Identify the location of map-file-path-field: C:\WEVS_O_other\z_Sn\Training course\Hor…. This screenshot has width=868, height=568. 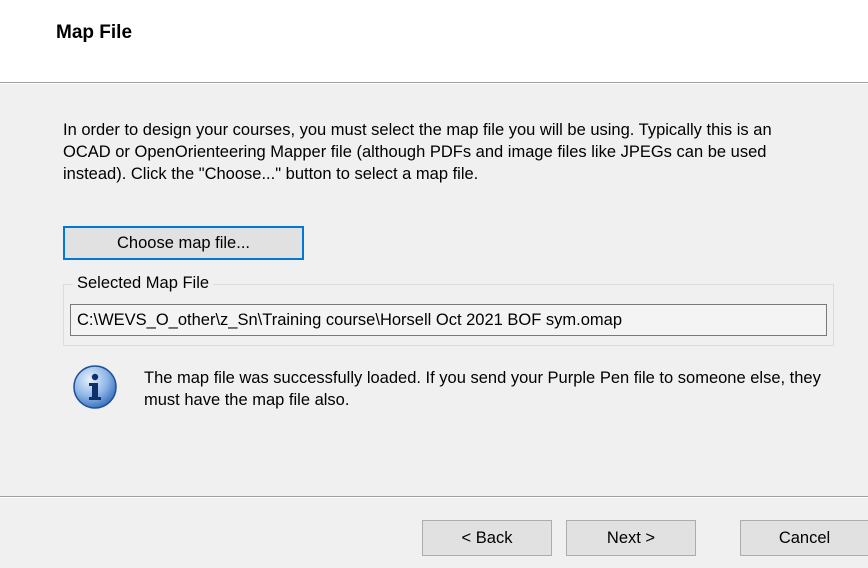
(448, 320).